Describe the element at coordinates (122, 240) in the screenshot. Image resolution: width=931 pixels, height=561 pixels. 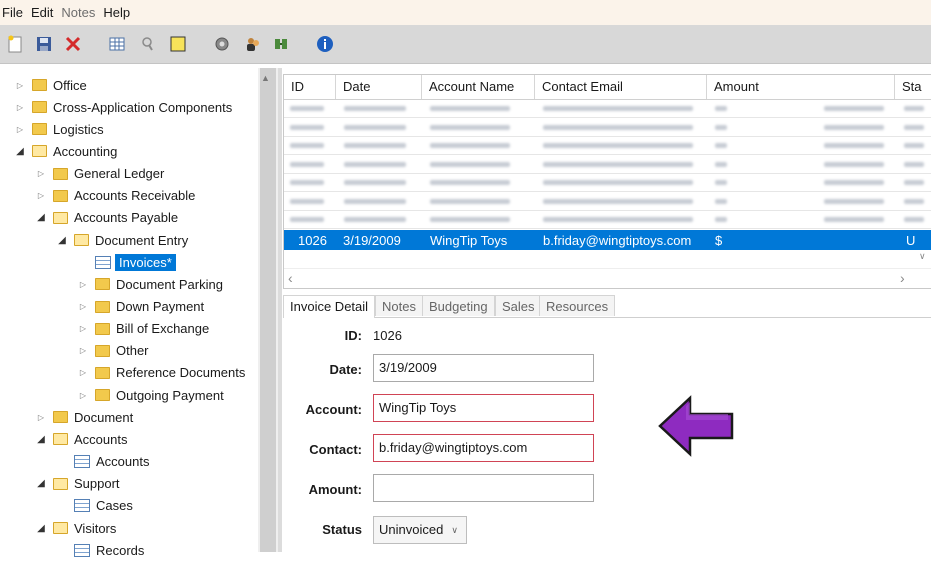
I see `tree-item: ◢ Document Entry` at that location.